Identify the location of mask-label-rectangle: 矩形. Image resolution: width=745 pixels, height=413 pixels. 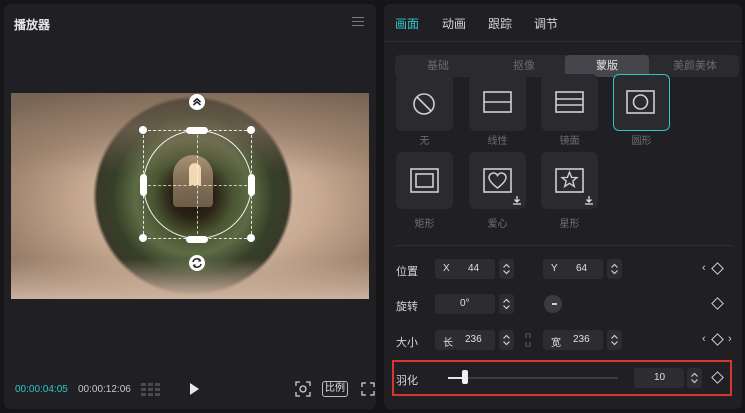
(424, 224).